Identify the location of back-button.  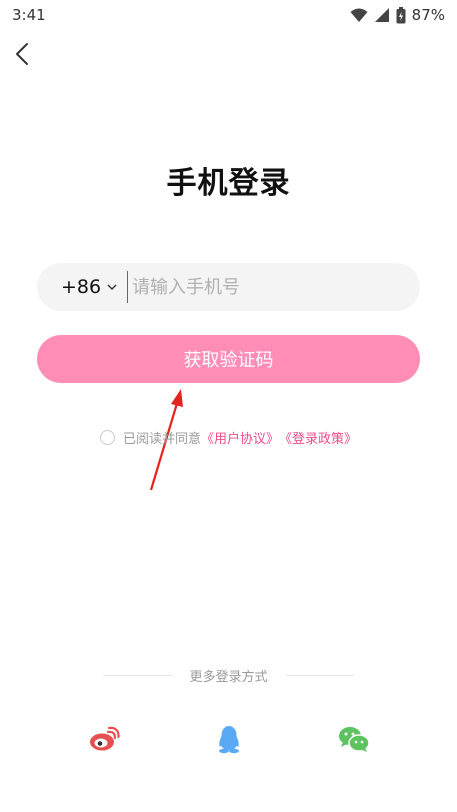
(23, 54).